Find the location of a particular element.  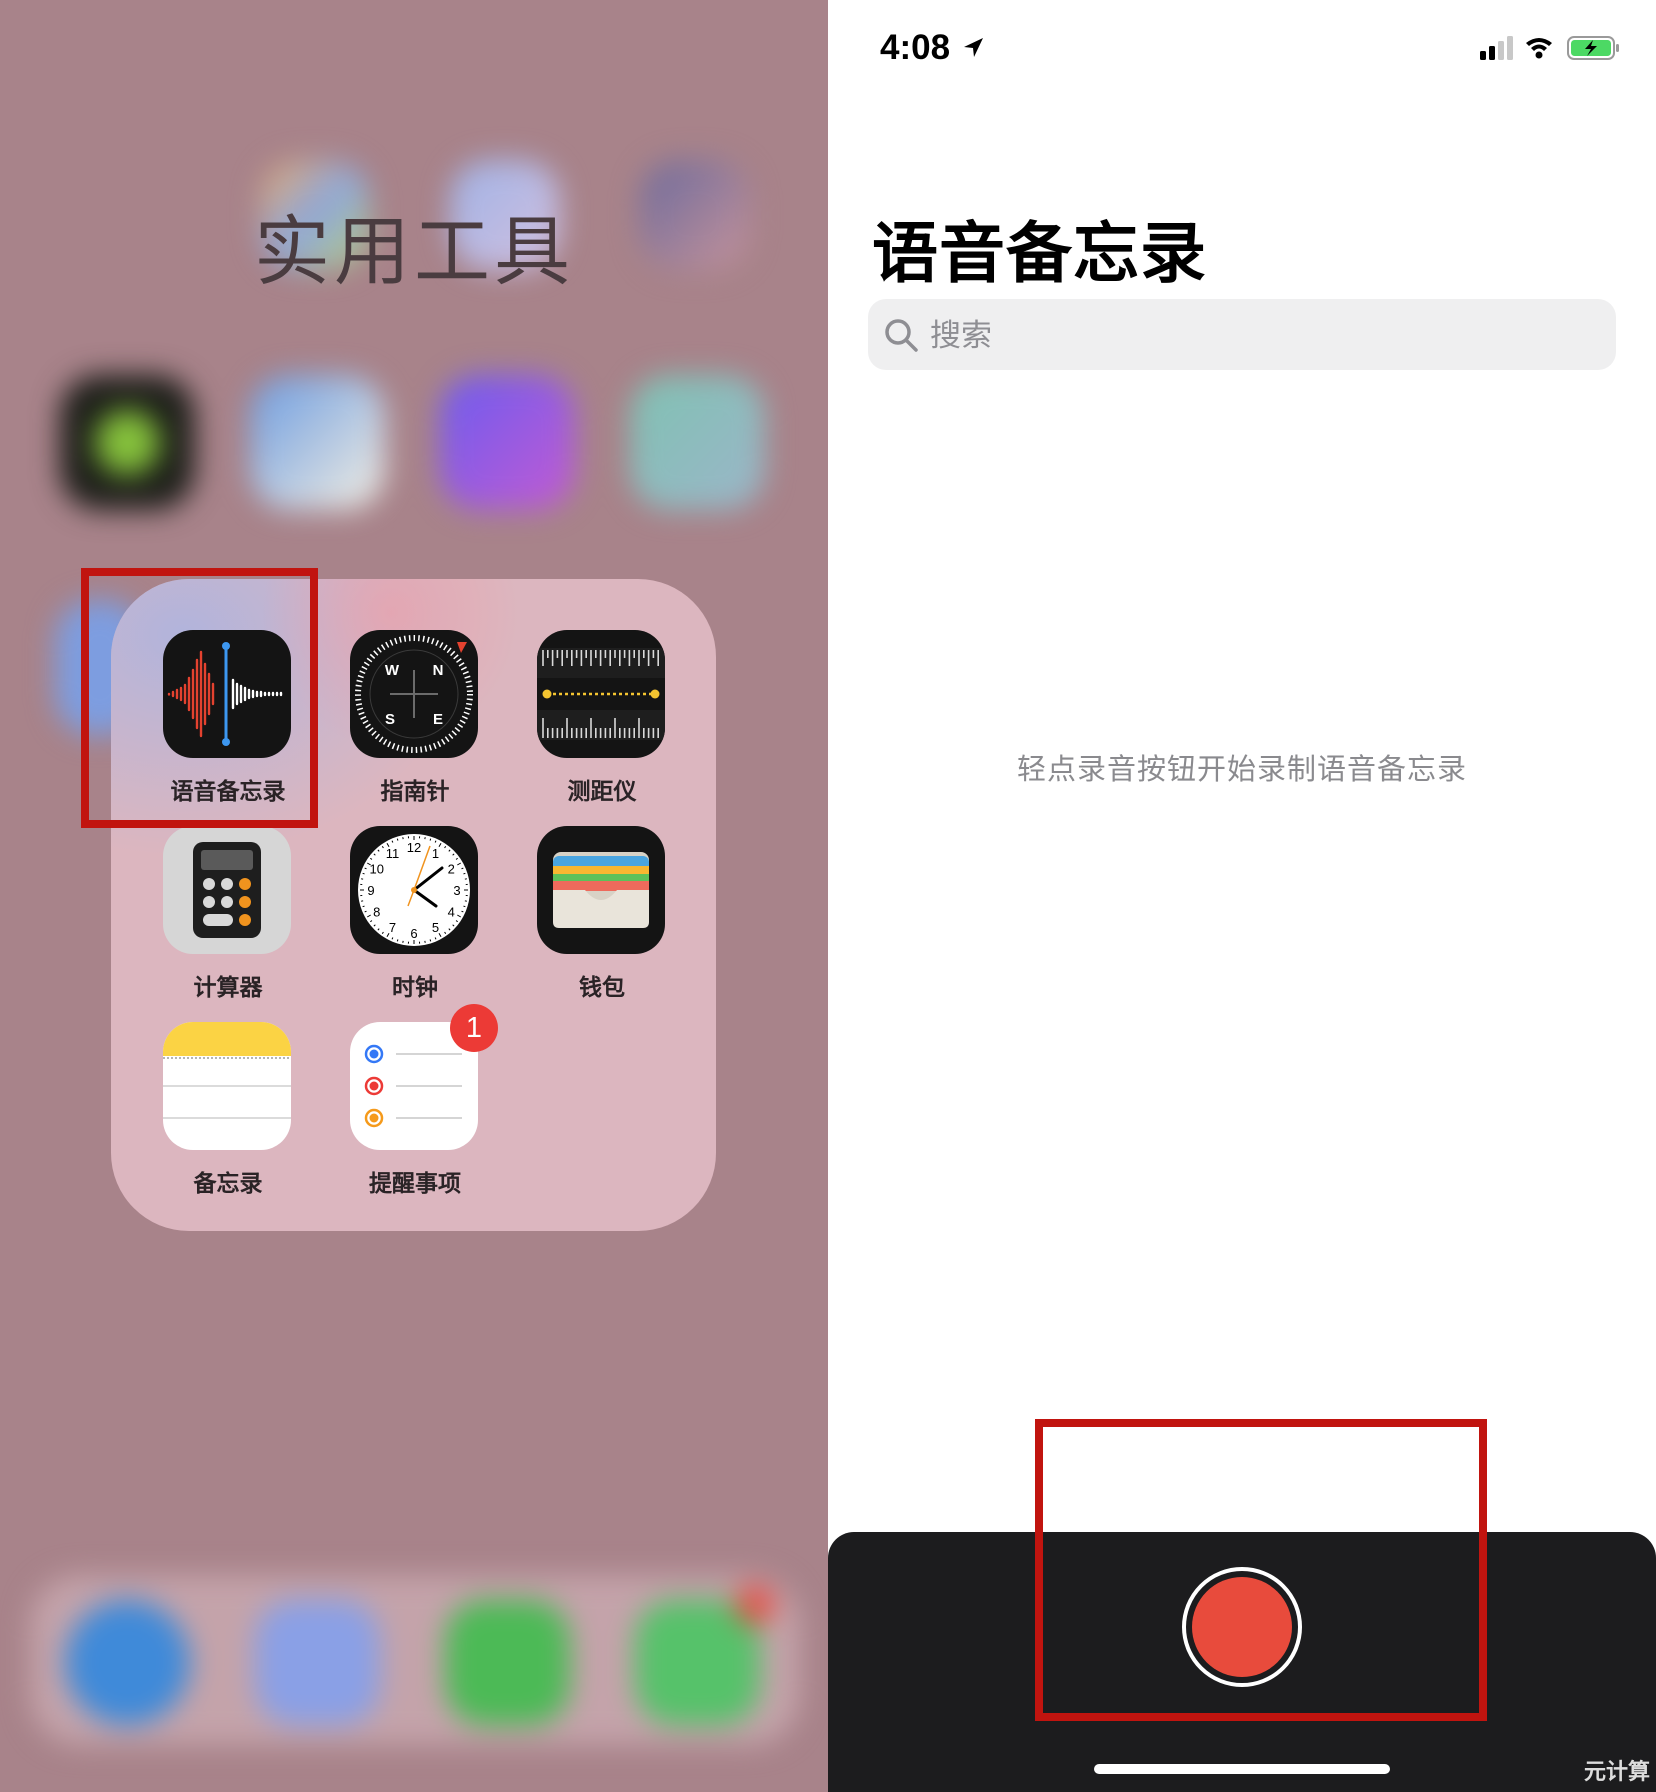

compass-n: N is located at coordinates (438, 670).